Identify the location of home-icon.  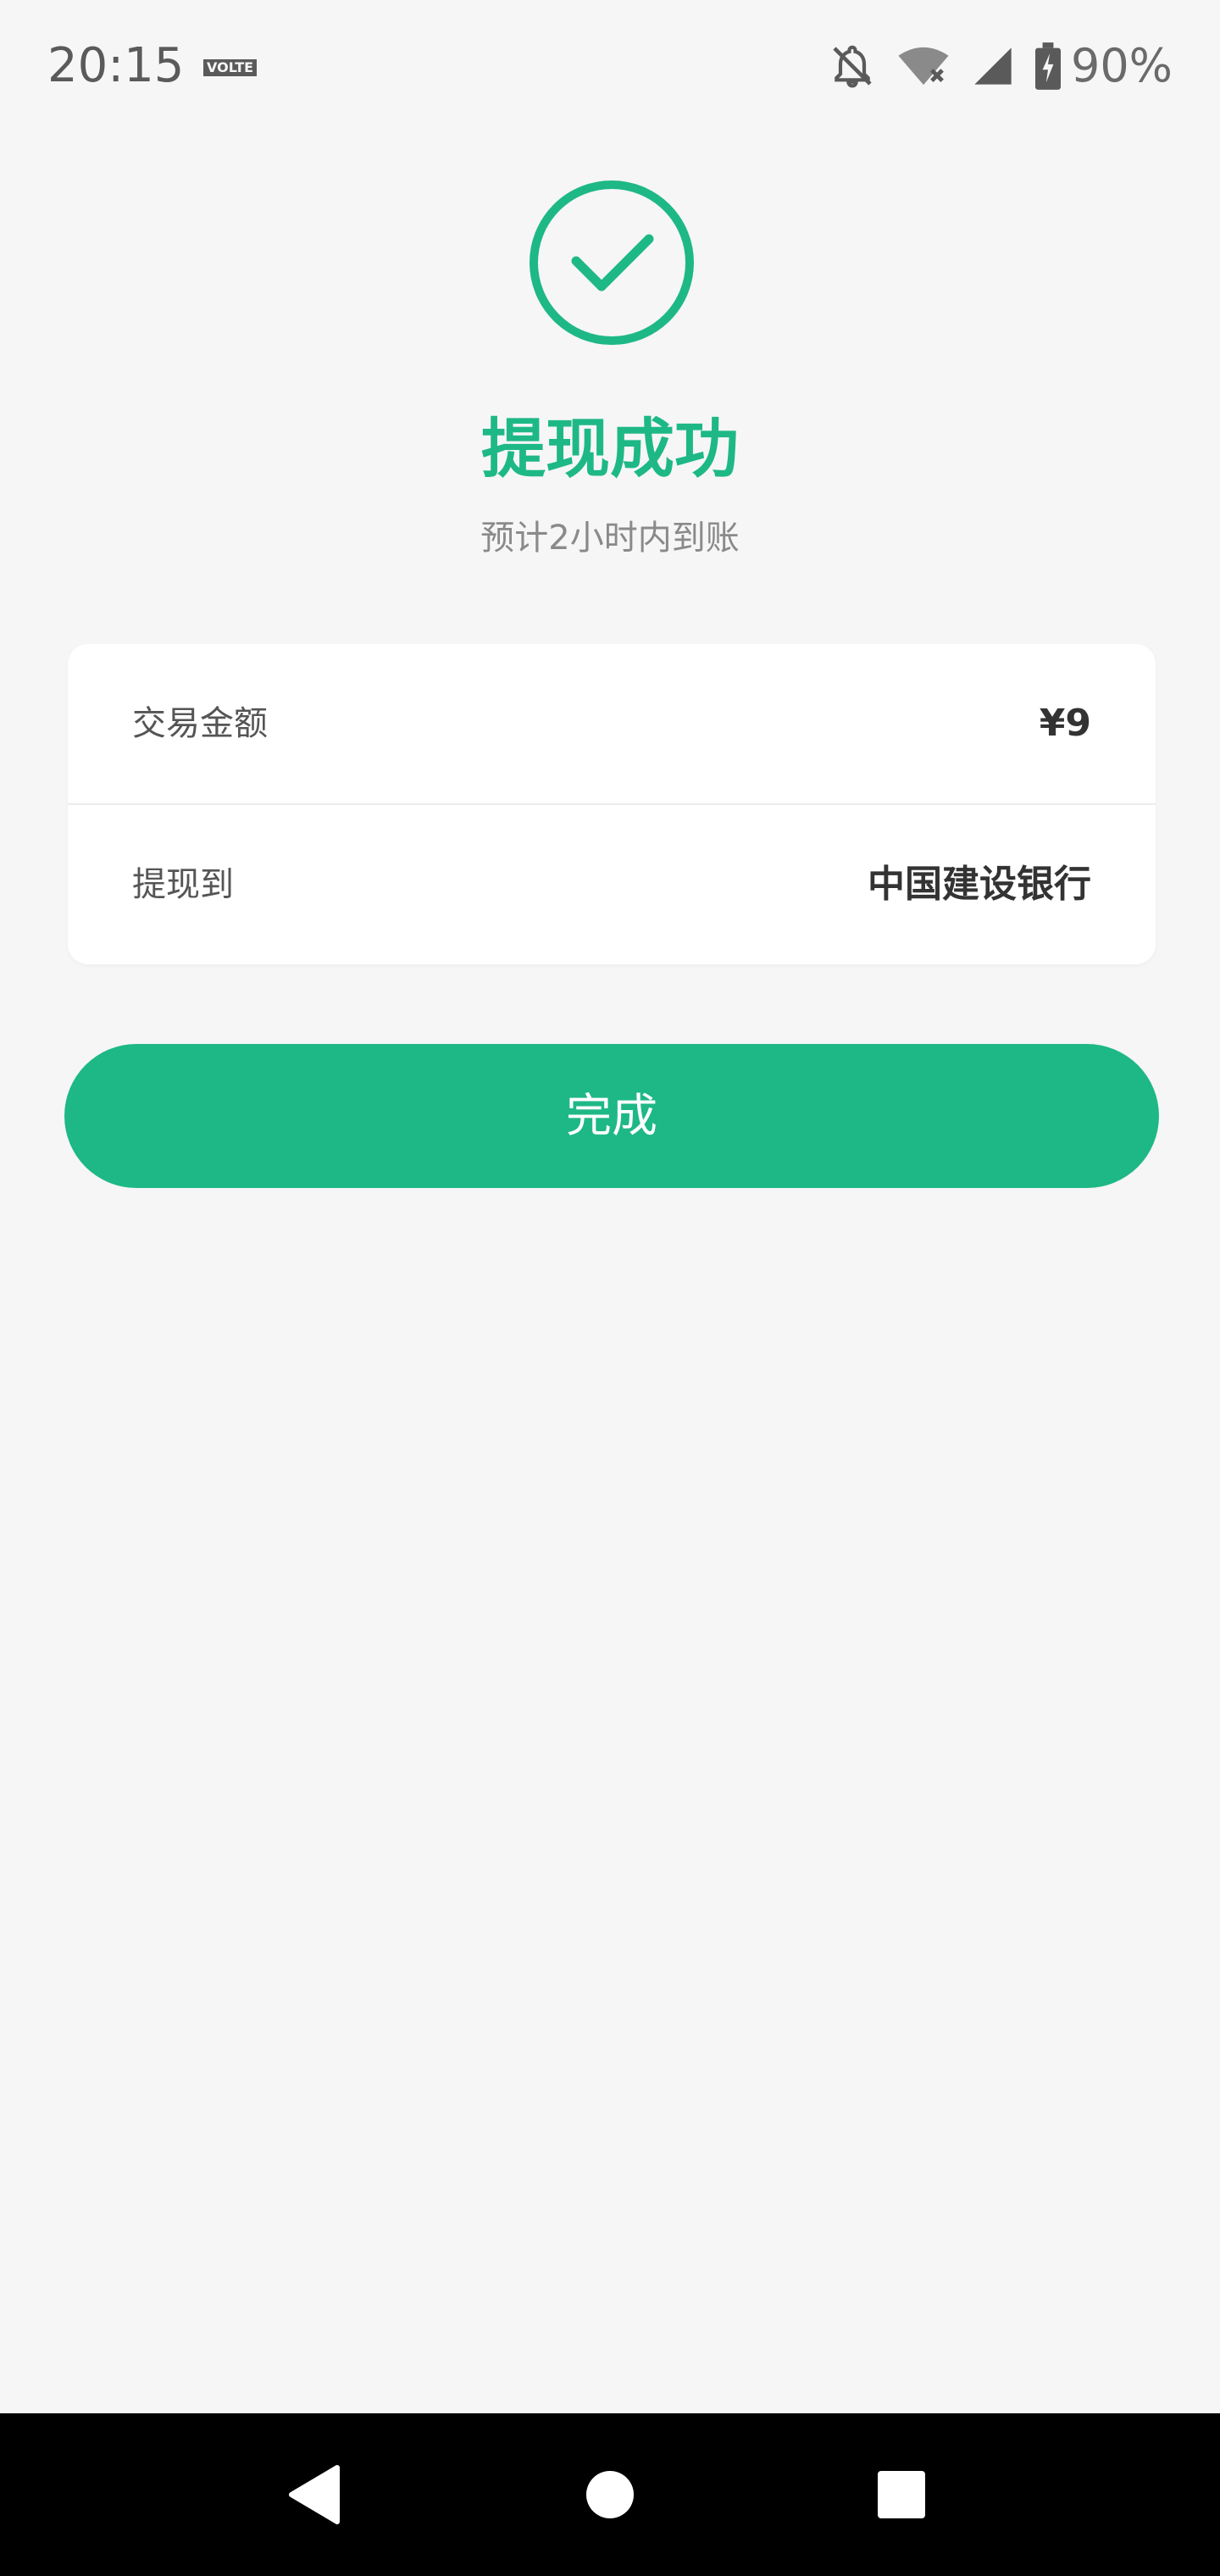
(610, 2494).